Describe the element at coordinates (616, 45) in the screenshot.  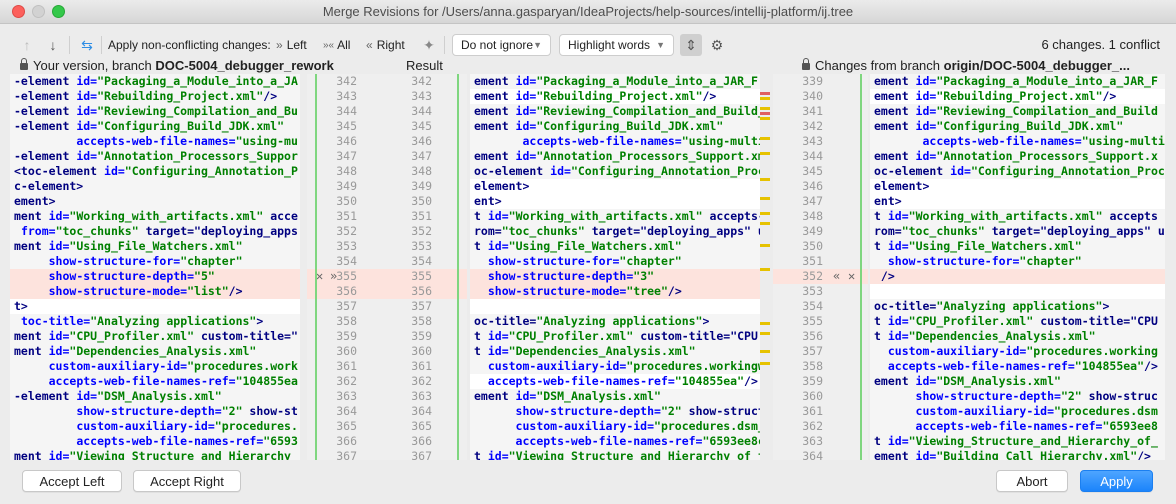
I see `highlight-mode-dropdown: Highlight words ▼` at that location.